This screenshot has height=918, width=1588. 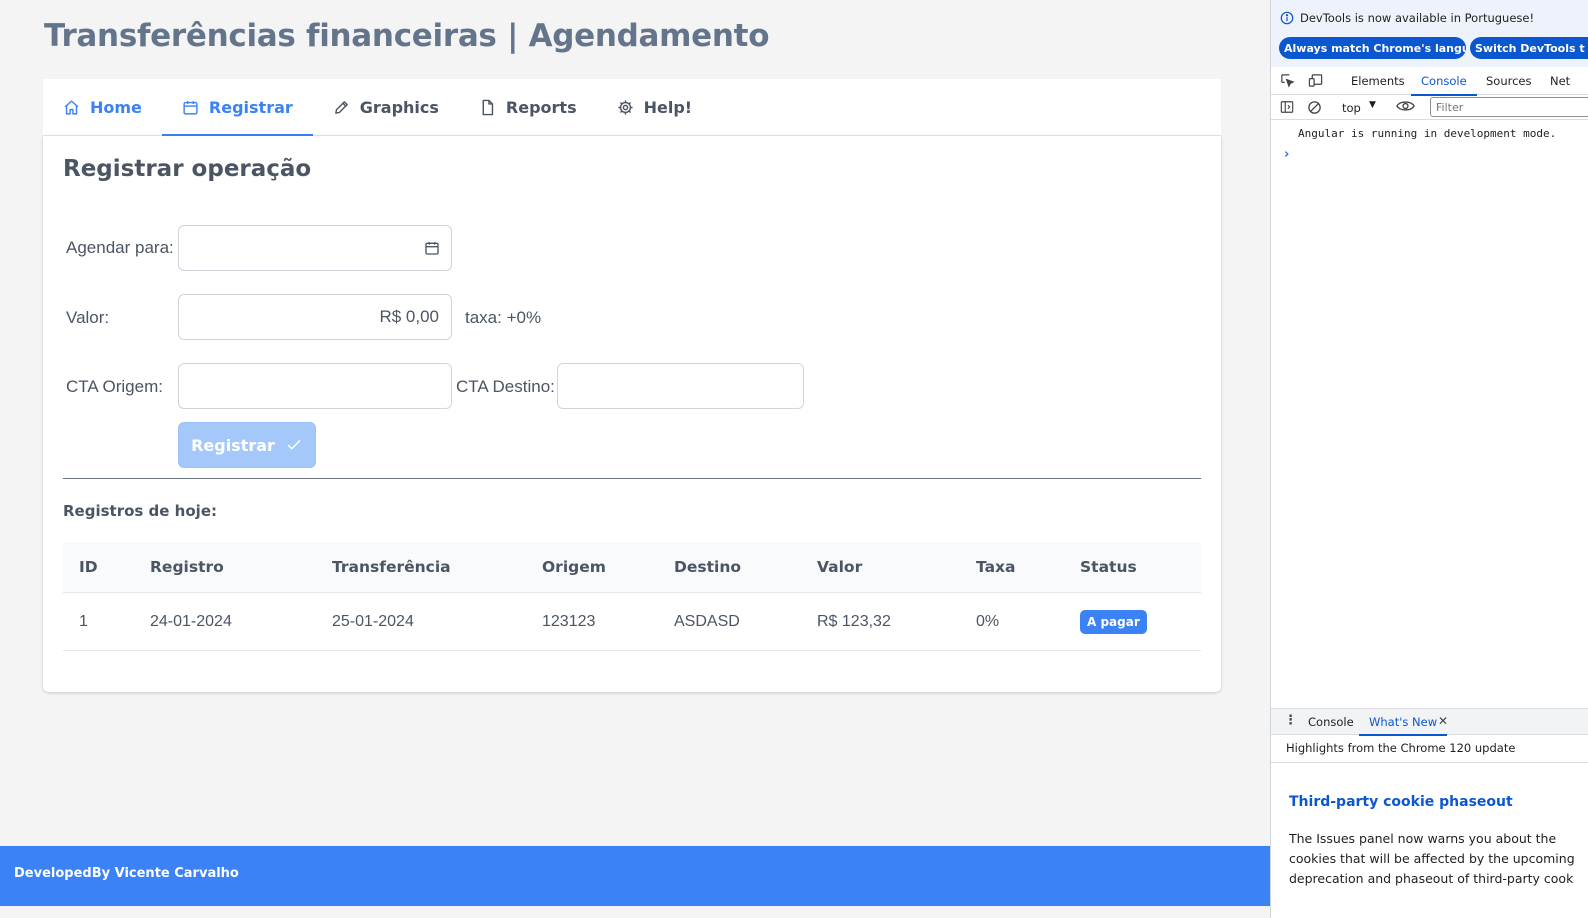 I want to click on drawer-tab-console: Console, so click(x=1331, y=722).